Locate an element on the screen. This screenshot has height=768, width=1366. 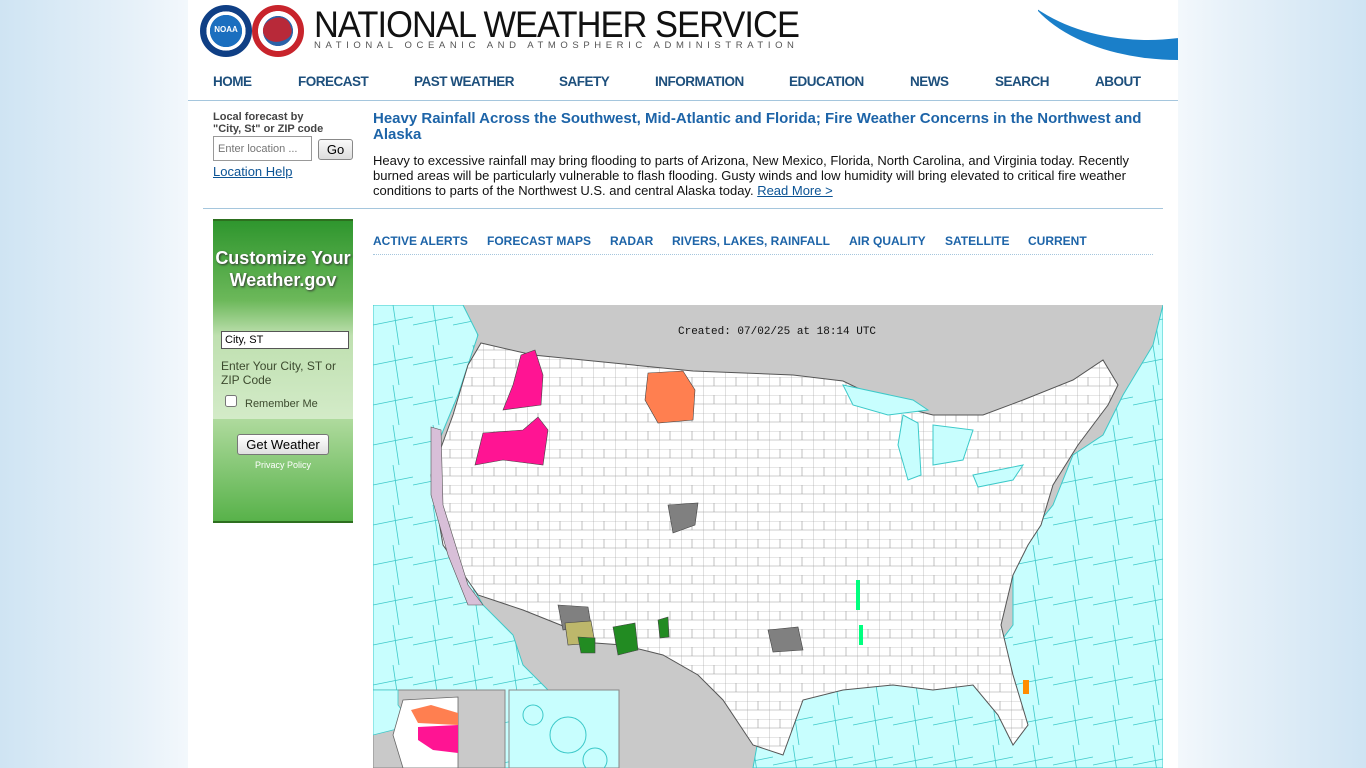
customize-hint: Enter Your City, ST or ZIP Code is located at coordinates (278, 373).